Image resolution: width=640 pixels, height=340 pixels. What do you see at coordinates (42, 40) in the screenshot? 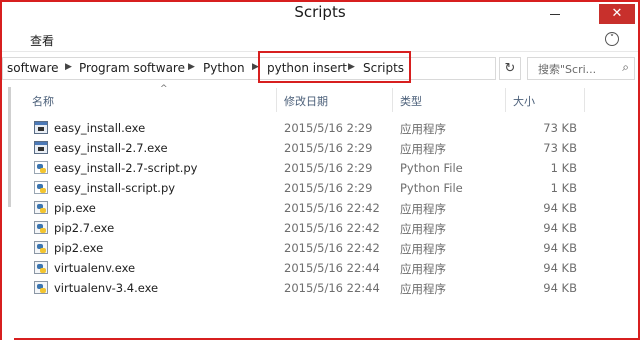
I see `tab-view: 查看` at bounding box center [42, 40].